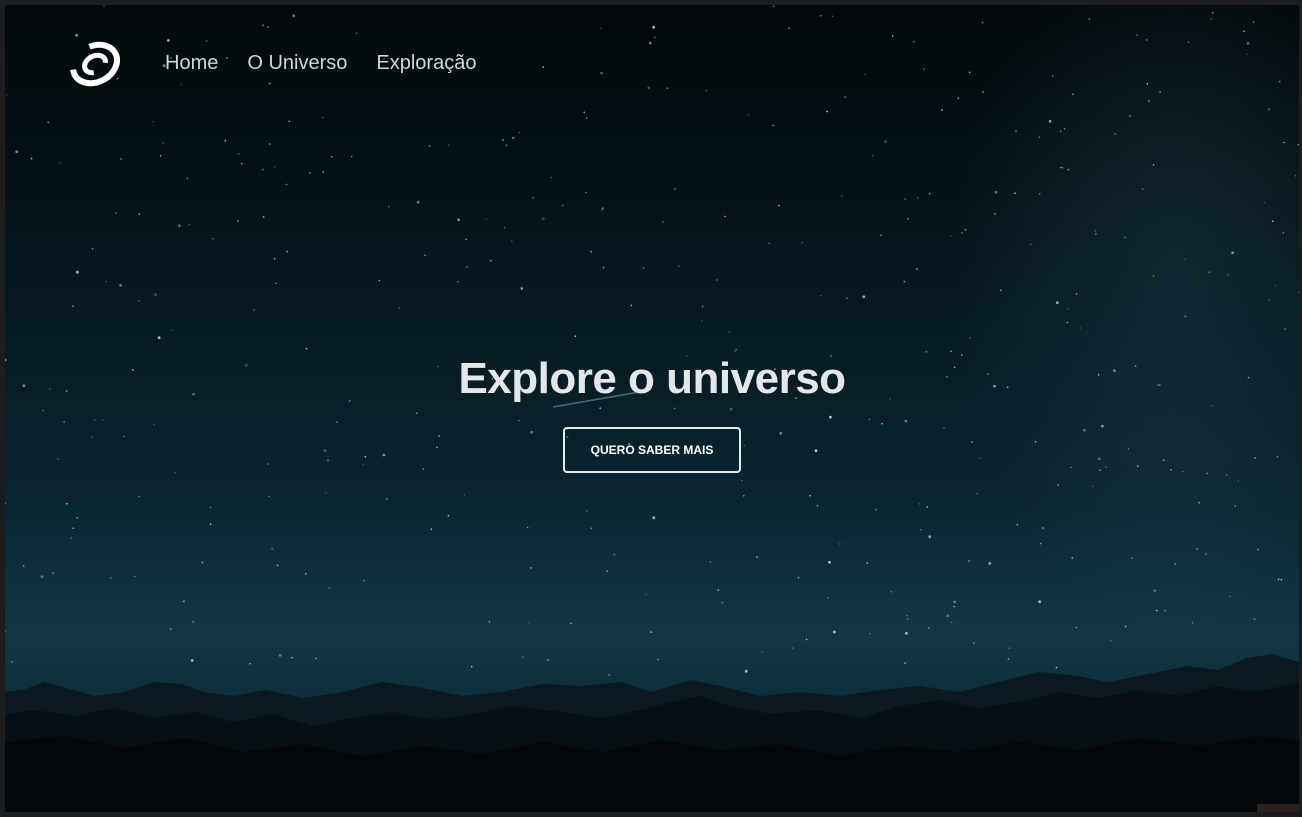  I want to click on learn-more-button: QUERO SABER MAIS, so click(652, 450).